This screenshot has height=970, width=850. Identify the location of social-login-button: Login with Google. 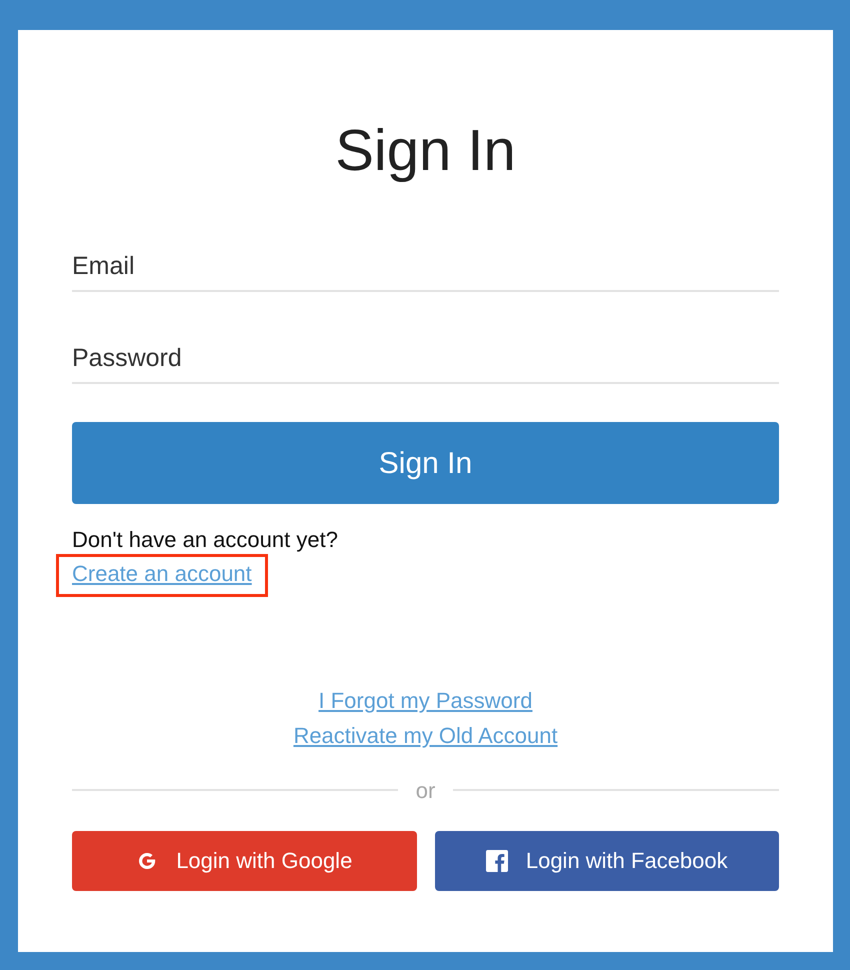
(244, 860).